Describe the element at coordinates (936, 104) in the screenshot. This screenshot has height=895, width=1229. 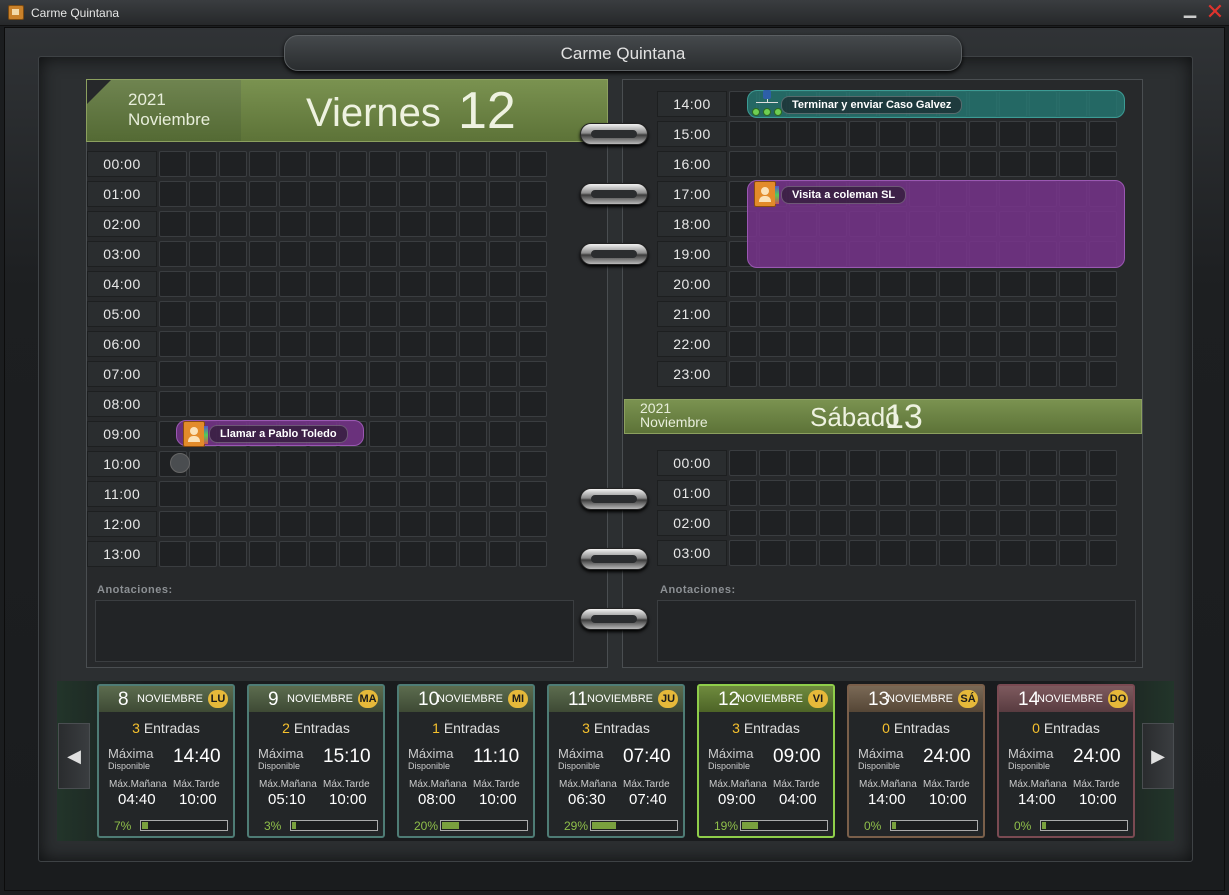
I see `event-terminar-caso-galvez: Terminar y enviar Caso Galvez` at that location.